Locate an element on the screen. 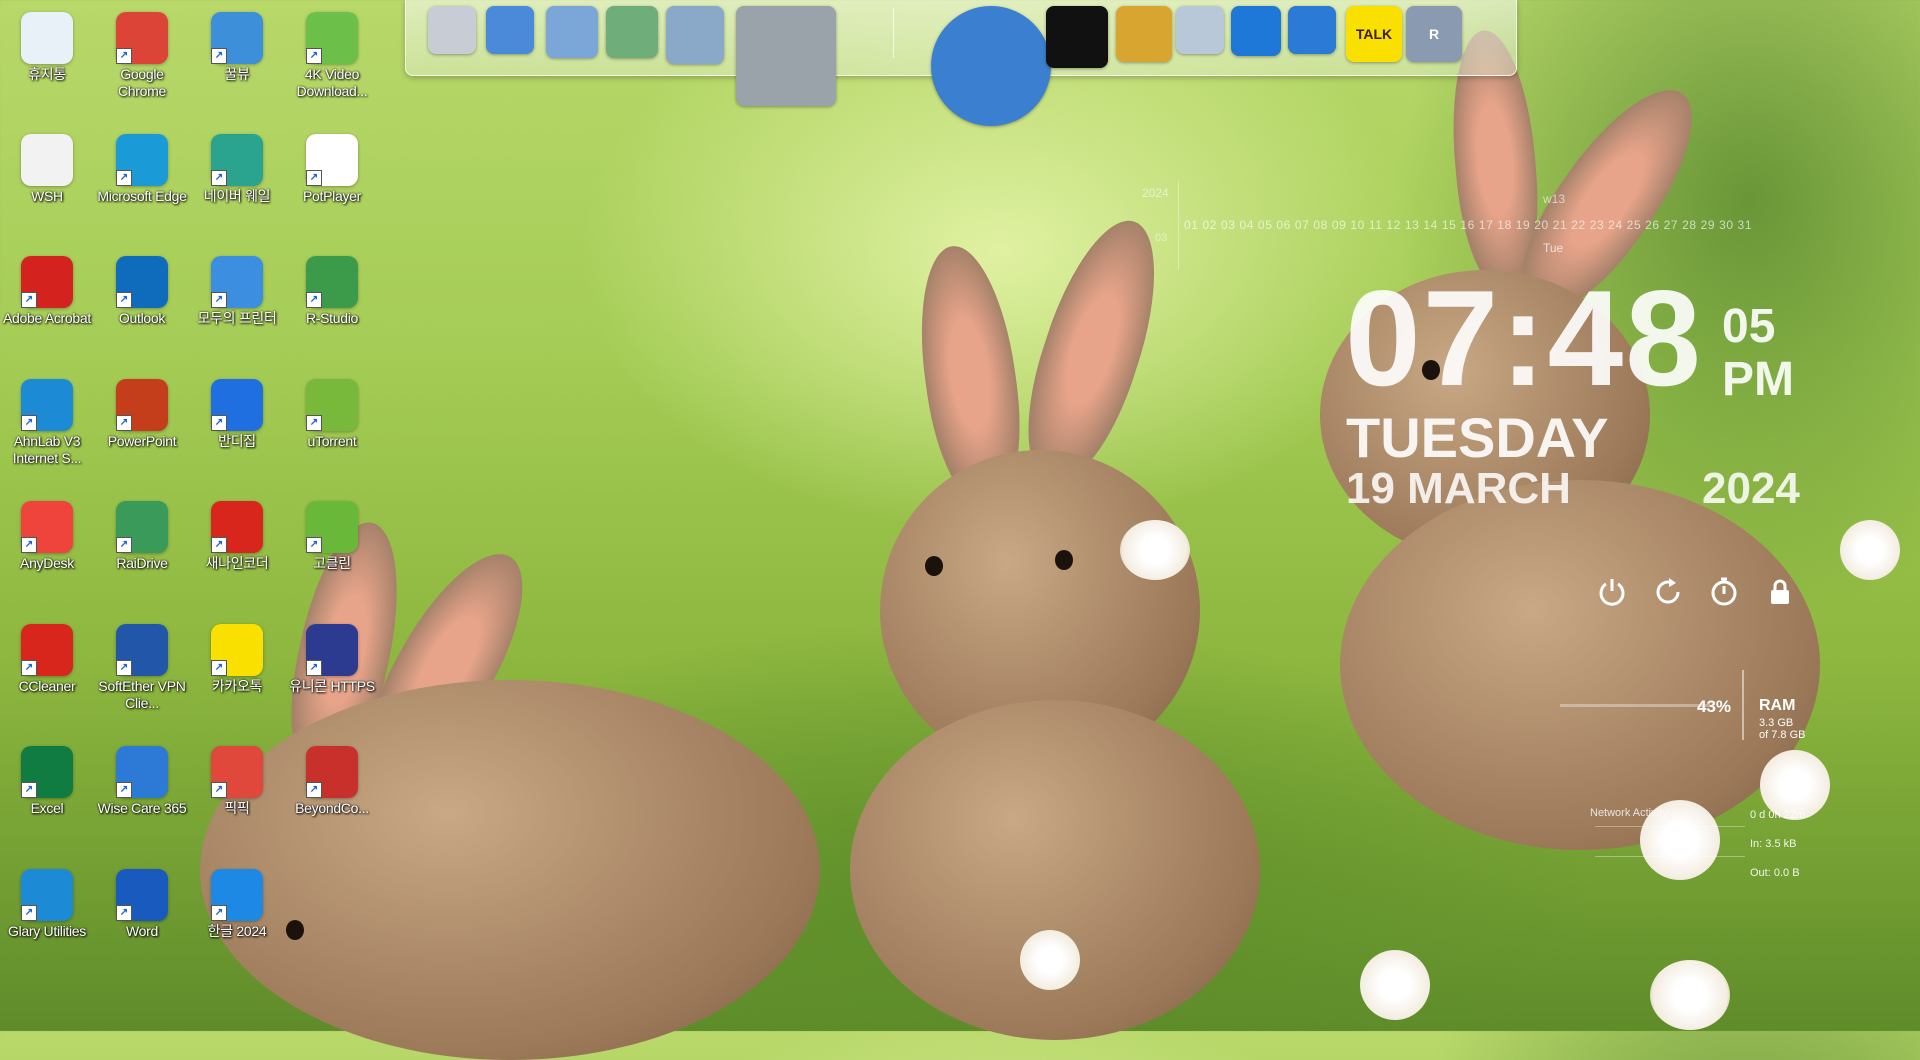 The width and height of the screenshot is (1920, 1060). computer-icon is located at coordinates (452, 30).